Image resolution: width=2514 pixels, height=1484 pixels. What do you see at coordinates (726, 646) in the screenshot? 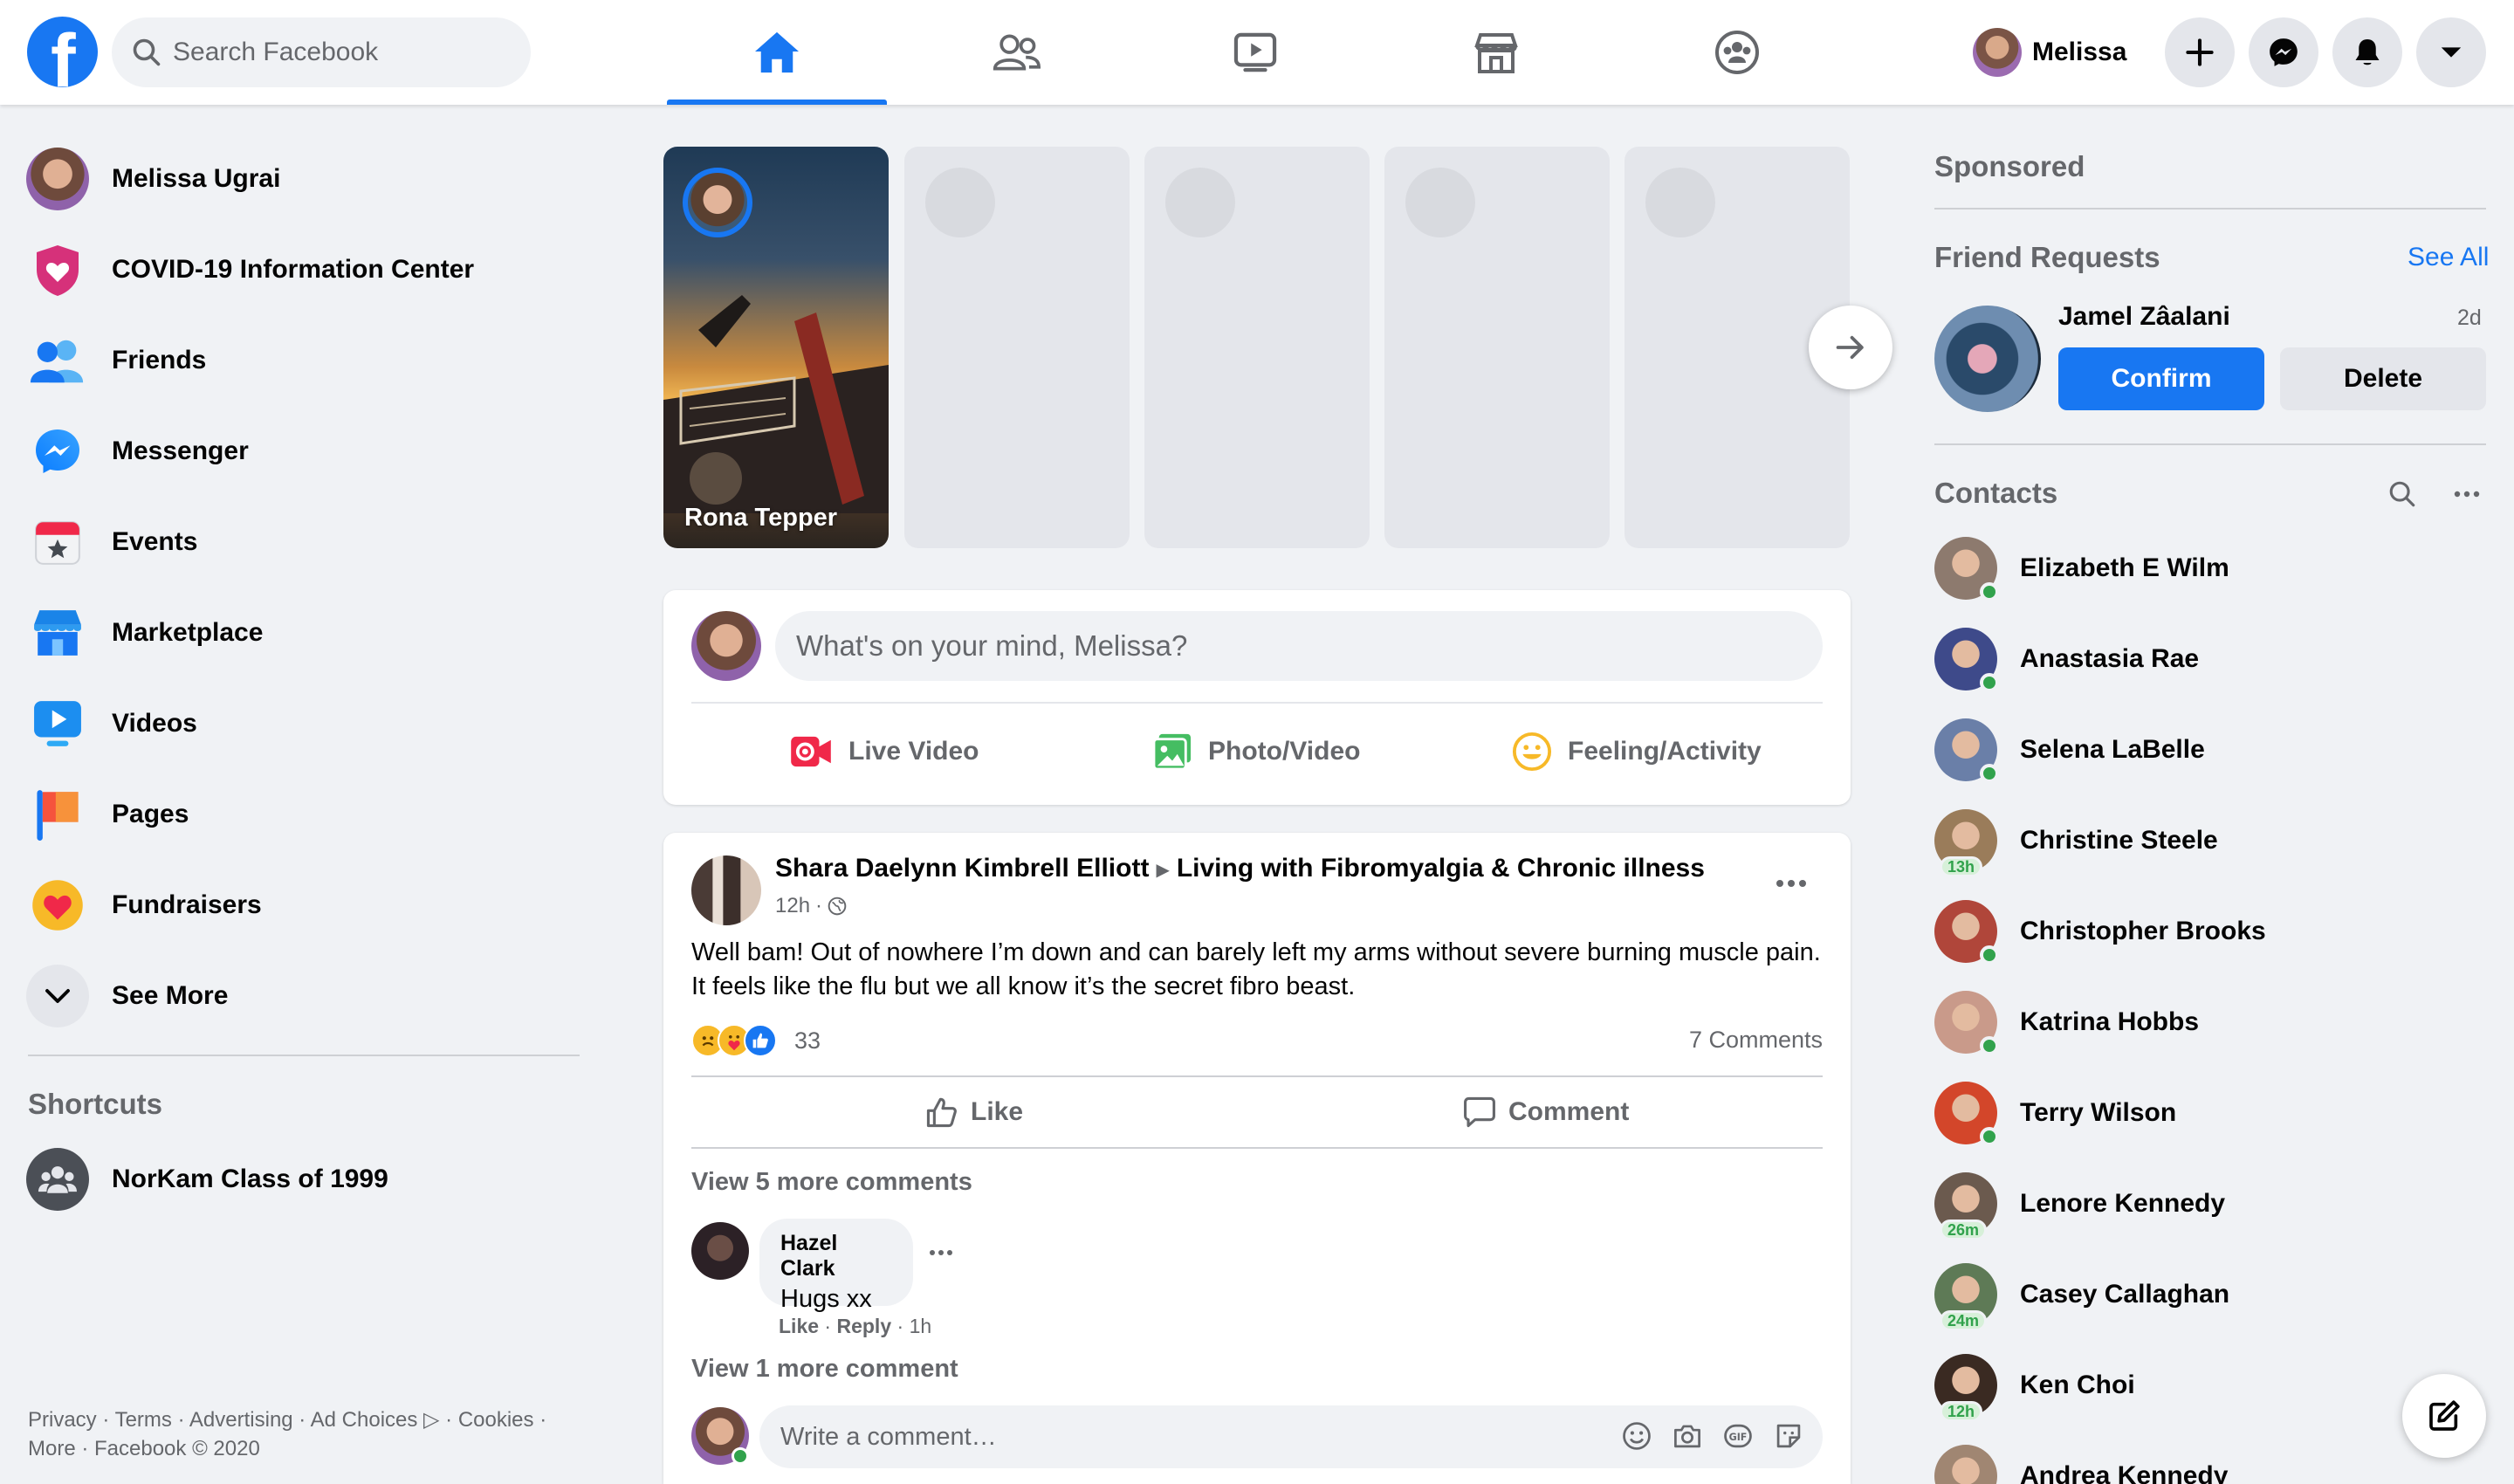
I see `avatar` at bounding box center [726, 646].